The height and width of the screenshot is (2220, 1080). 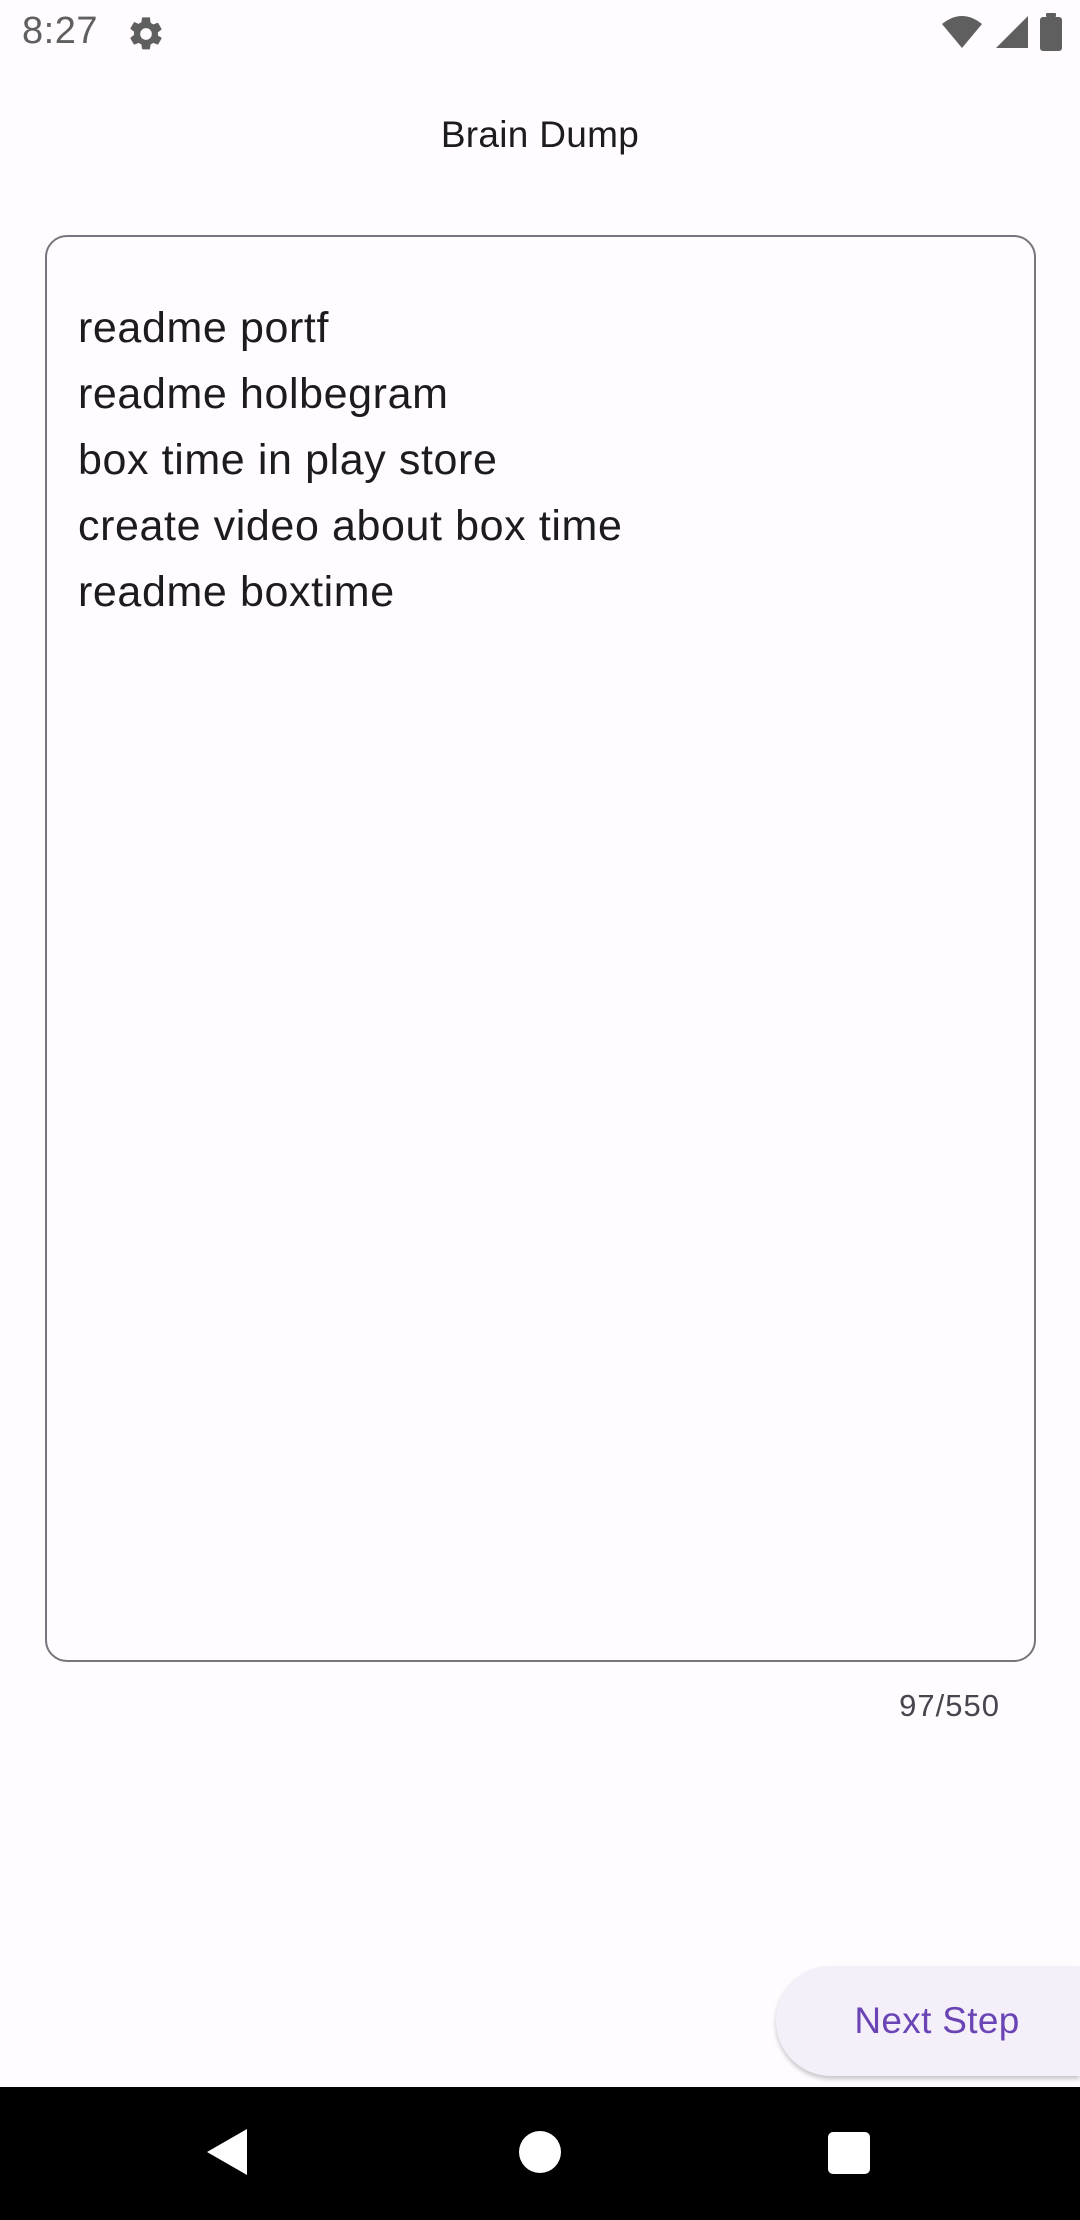 I want to click on text-line: box time in play store, so click(x=288, y=460).